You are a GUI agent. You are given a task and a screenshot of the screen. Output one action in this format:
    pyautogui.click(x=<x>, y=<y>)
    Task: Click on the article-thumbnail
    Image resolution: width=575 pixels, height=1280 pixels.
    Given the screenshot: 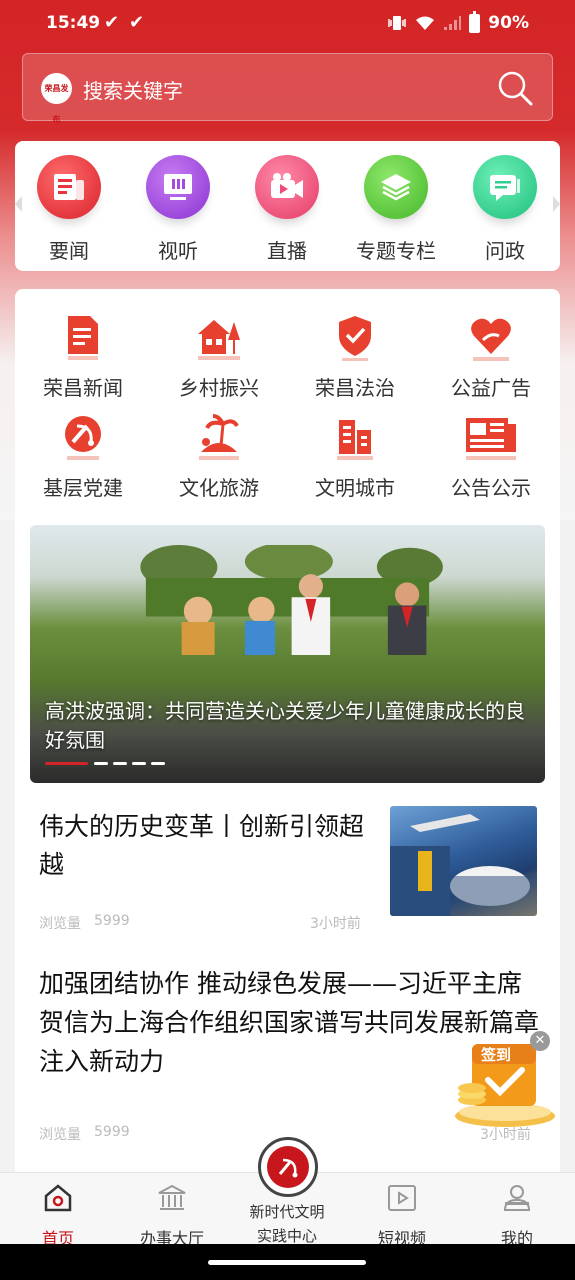 What is the action you would take?
    pyautogui.click(x=463, y=861)
    